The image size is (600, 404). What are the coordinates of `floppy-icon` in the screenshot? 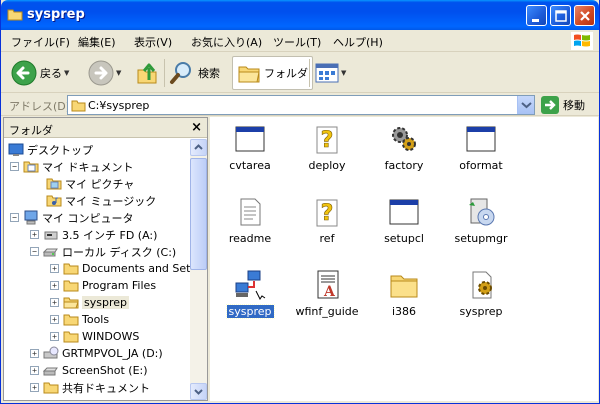 It's located at (51, 235).